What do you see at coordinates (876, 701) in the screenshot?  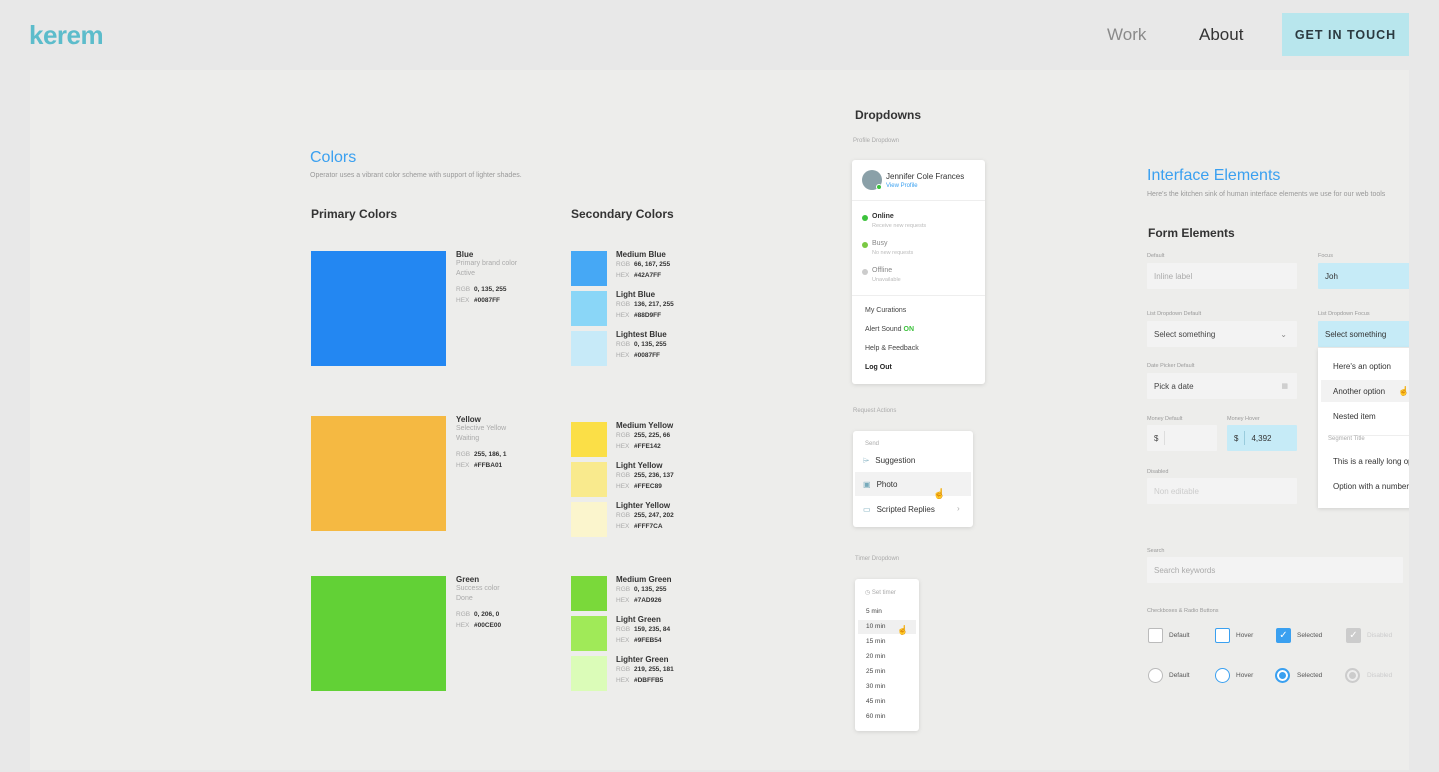 I see `timer-option: 45 min` at bounding box center [876, 701].